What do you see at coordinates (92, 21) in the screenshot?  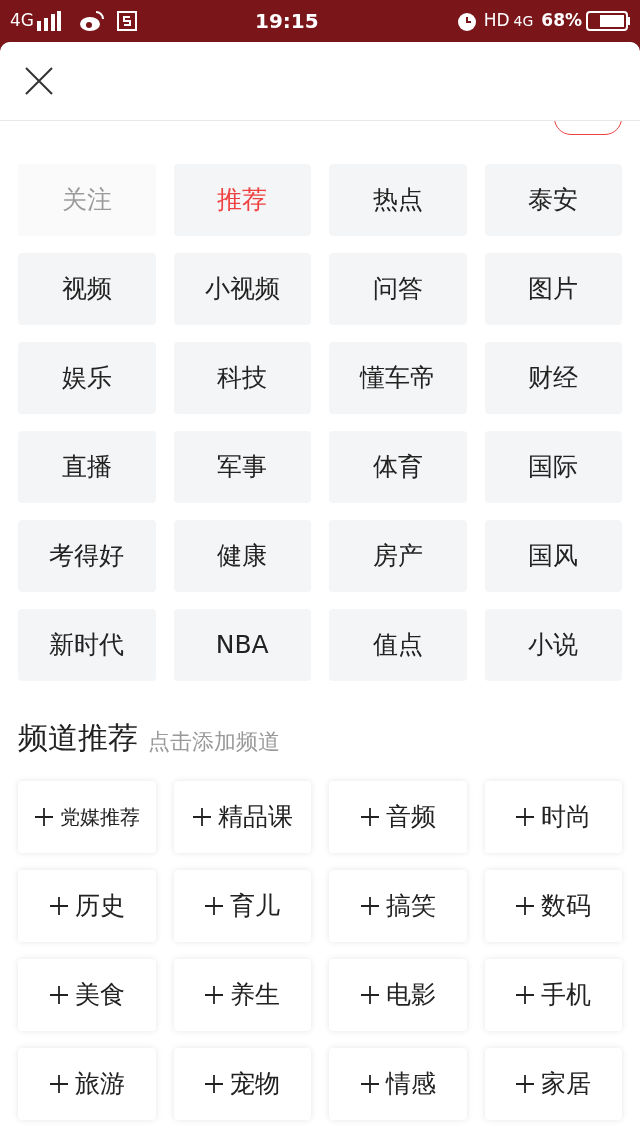 I see `eye-icon` at bounding box center [92, 21].